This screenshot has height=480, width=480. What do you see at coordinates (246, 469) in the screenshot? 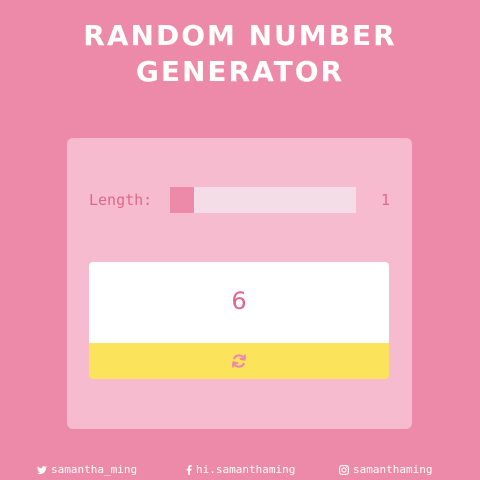
I see `facebook-handle: hi.samanthaming` at bounding box center [246, 469].